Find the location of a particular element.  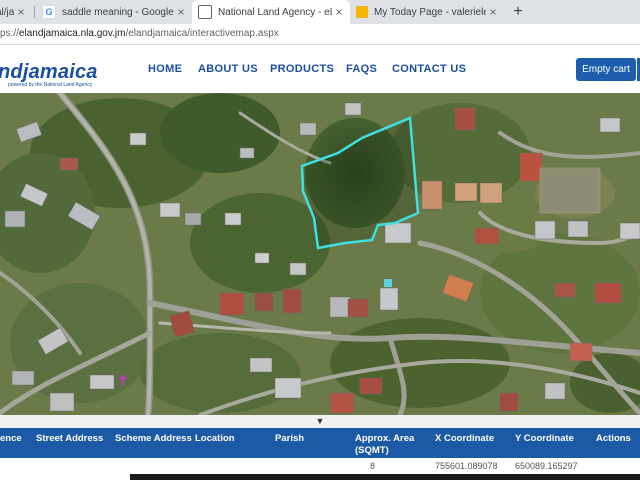

col-header-y-coordinate: Y Coordinate is located at coordinates (544, 438).